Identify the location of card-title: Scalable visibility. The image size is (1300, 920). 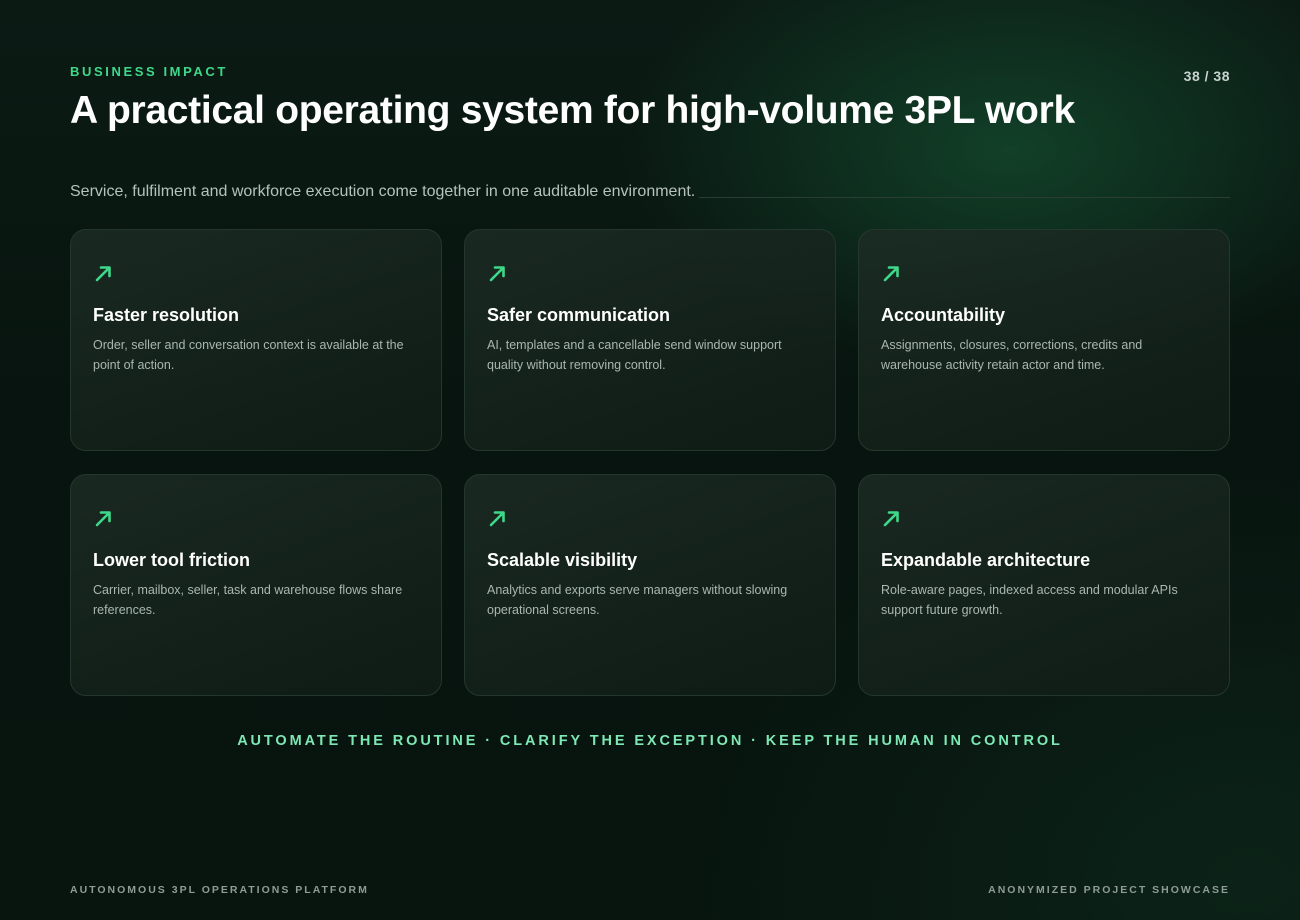
(562, 560).